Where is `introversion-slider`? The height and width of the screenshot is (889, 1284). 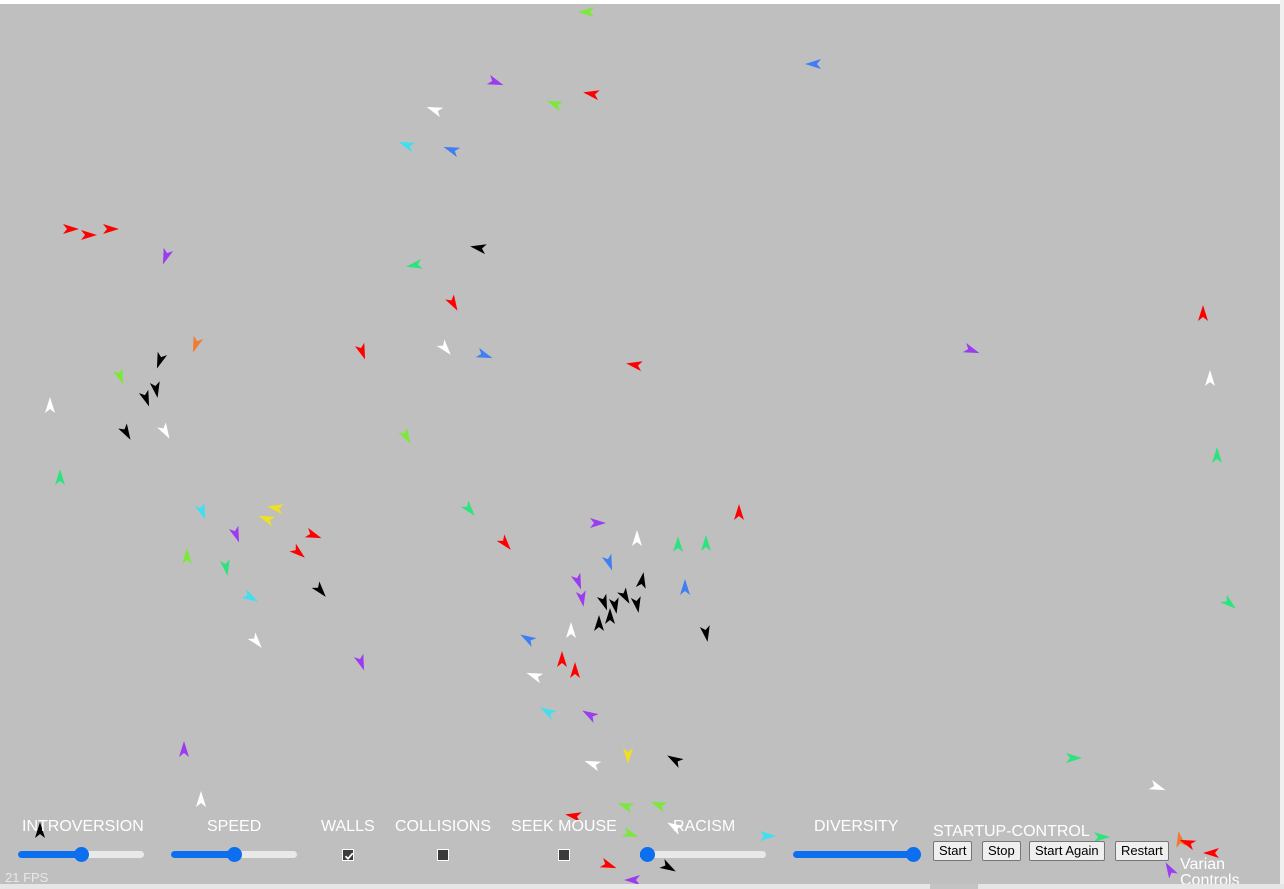
introversion-slider is located at coordinates (81, 854).